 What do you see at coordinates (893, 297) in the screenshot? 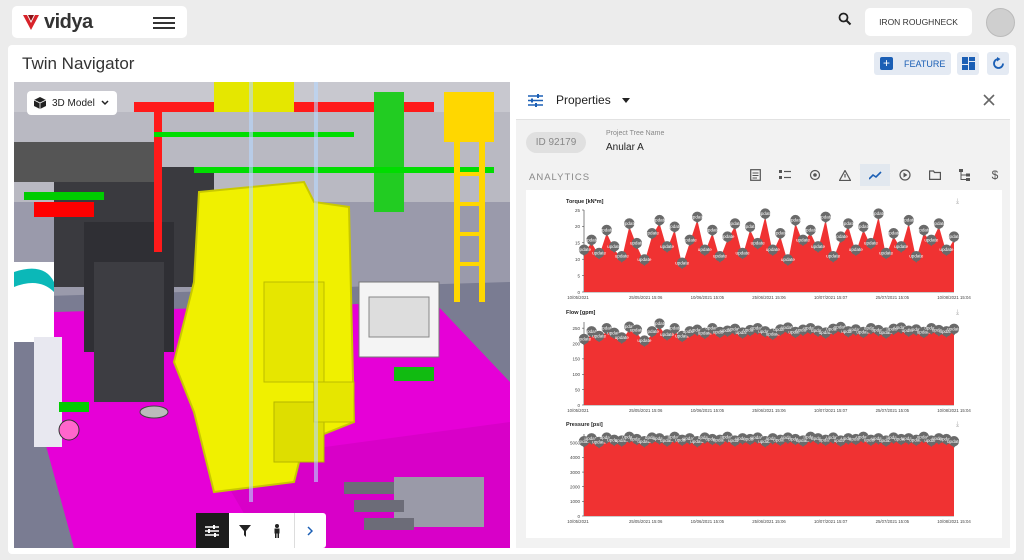
I see `x-tick-label: 25/07/2021 15:05` at bounding box center [893, 297].